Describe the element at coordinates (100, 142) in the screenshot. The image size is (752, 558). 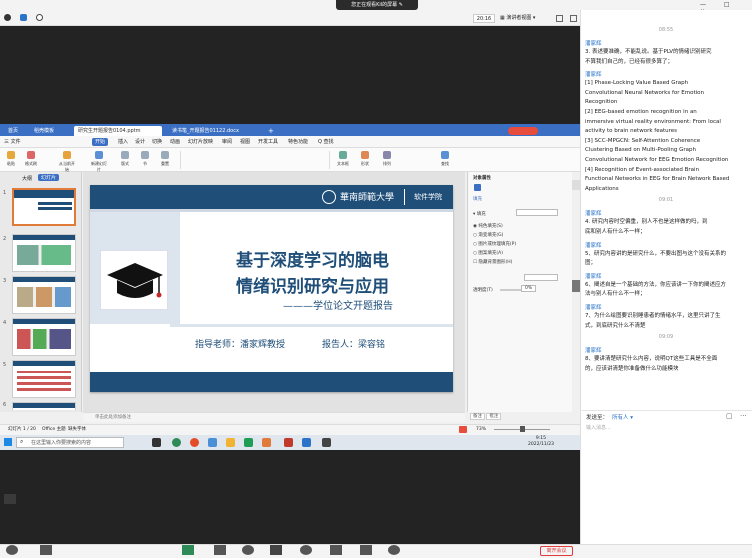
I see `menu-home: 开始` at that location.